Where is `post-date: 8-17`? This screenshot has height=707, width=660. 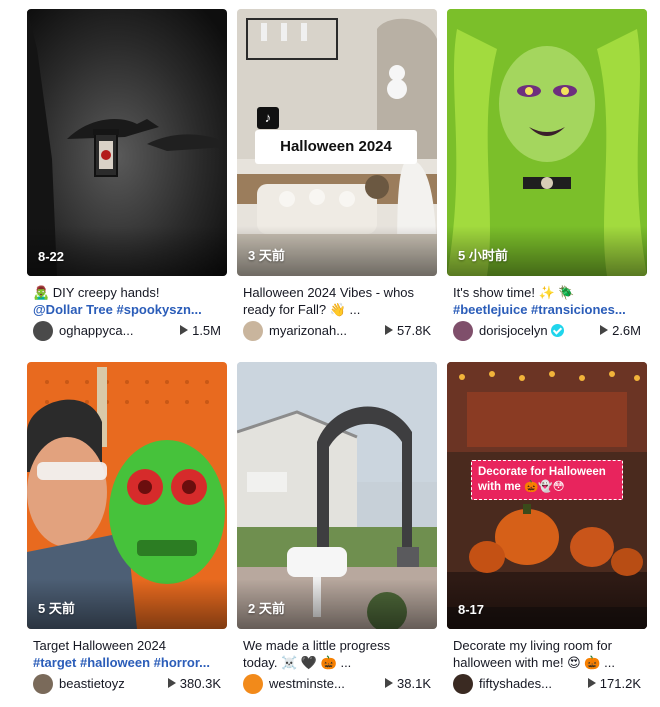 post-date: 8-17 is located at coordinates (471, 609).